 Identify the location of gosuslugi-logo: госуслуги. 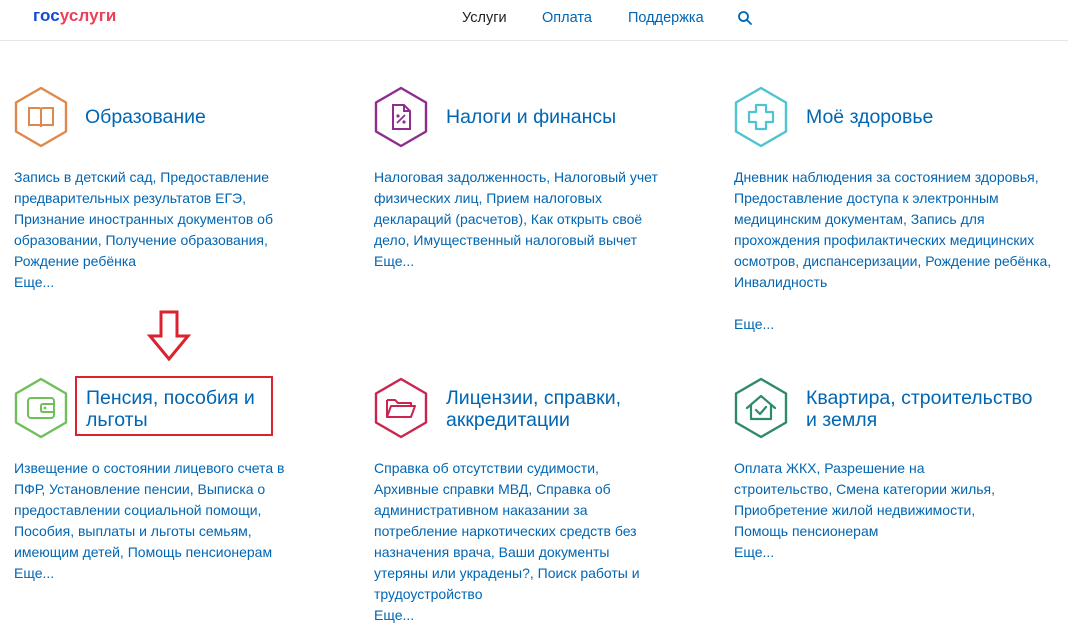
(74, 16).